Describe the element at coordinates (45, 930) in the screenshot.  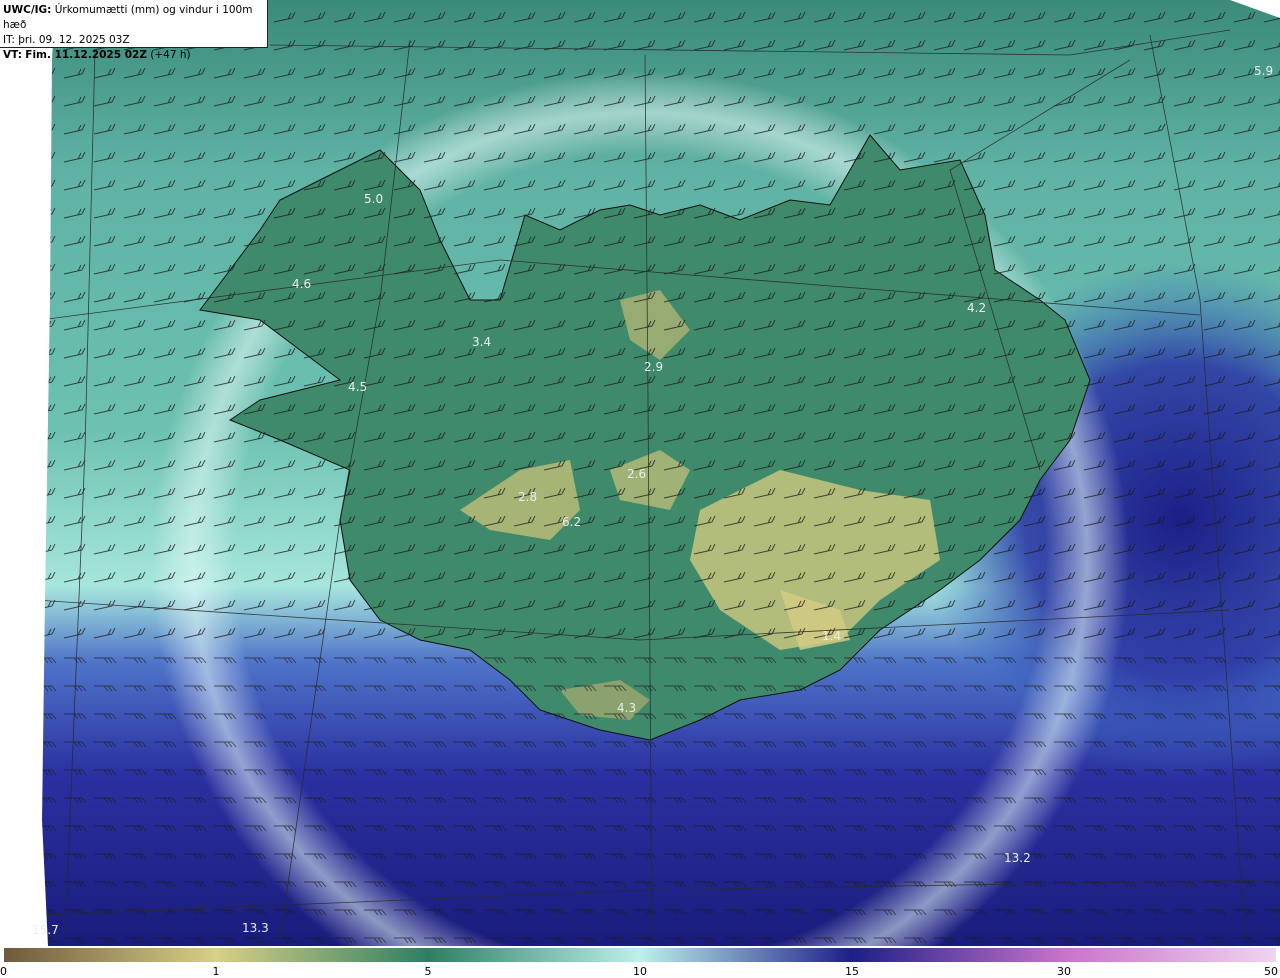
I see `map-value: 15.7` at that location.